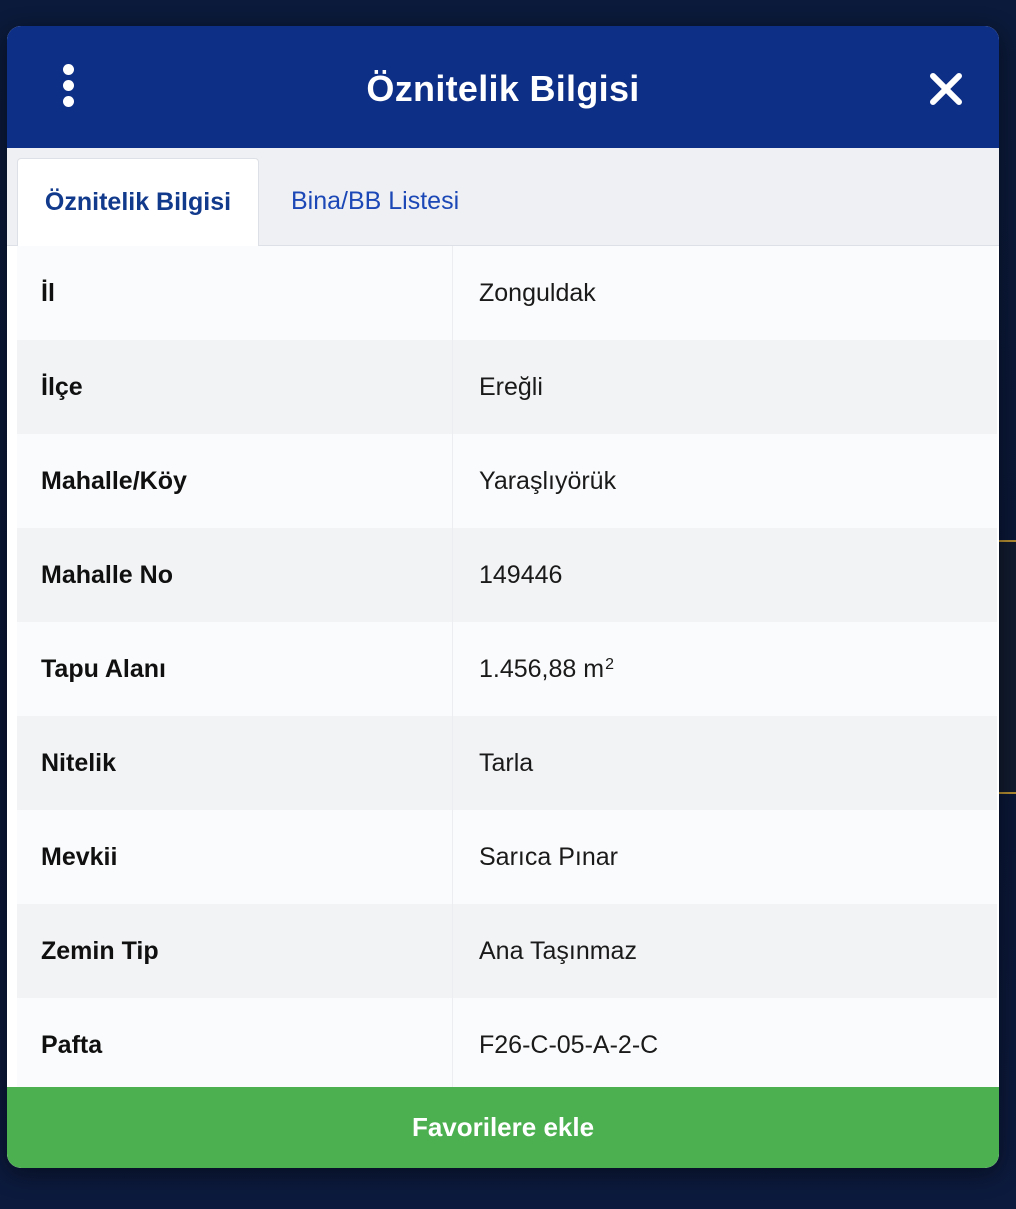 The image size is (1016, 1209). Describe the element at coordinates (1006, 667) in the screenshot. I see `background-map-edge` at that location.